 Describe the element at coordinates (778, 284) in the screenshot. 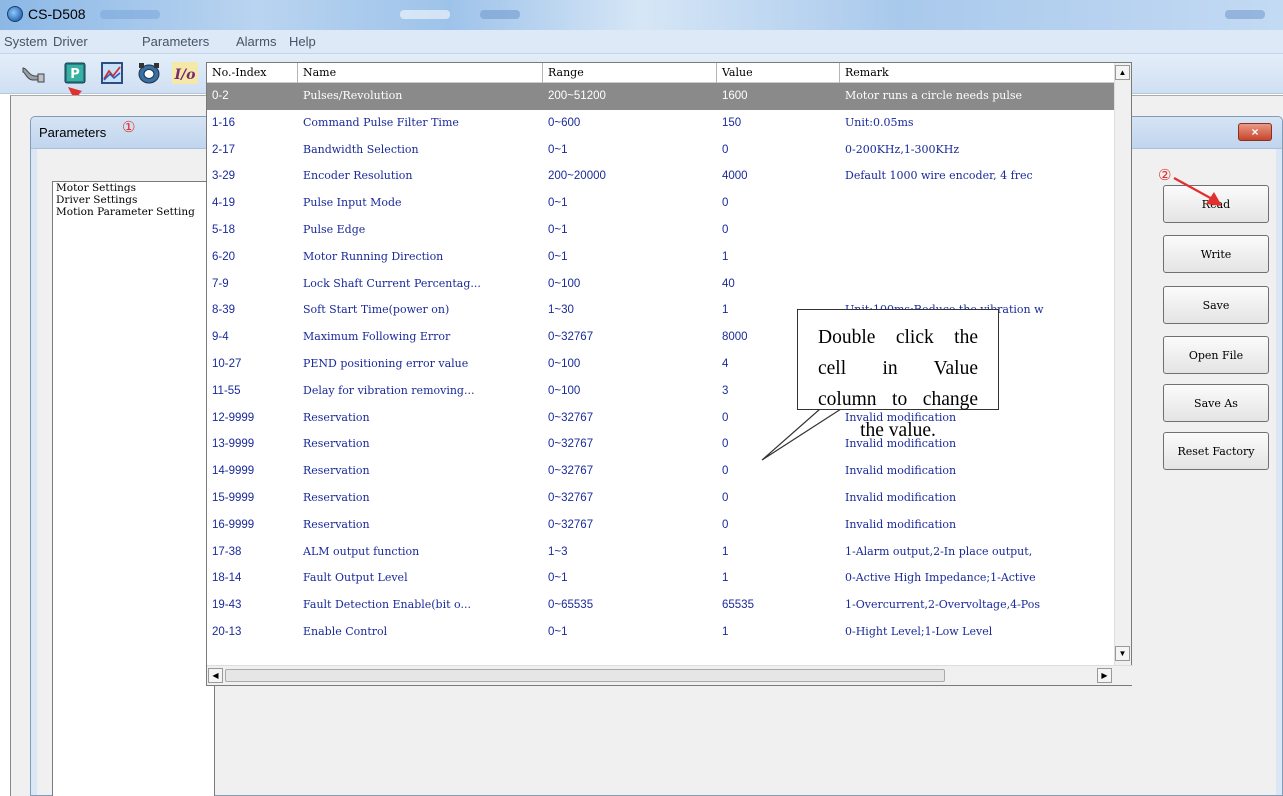

I see `cell-value: 40` at that location.